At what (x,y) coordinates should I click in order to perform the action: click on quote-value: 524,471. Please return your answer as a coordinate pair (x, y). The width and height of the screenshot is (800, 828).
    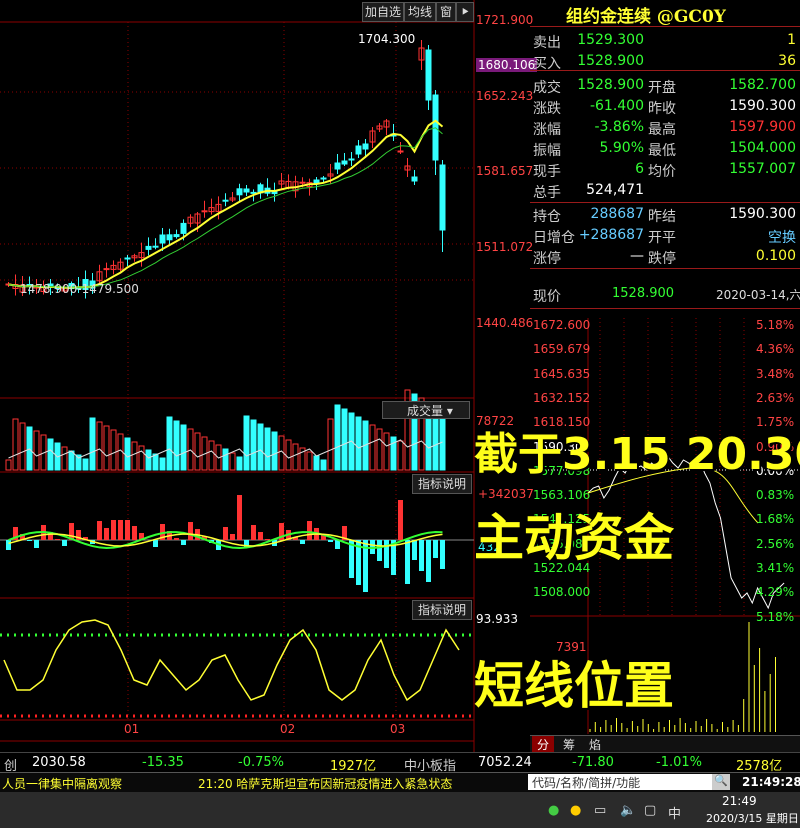
    Looking at the image, I should click on (615, 190).